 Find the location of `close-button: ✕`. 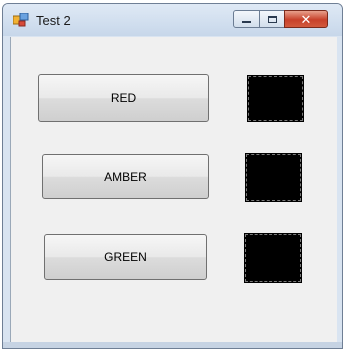

close-button: ✕ is located at coordinates (306, 19).